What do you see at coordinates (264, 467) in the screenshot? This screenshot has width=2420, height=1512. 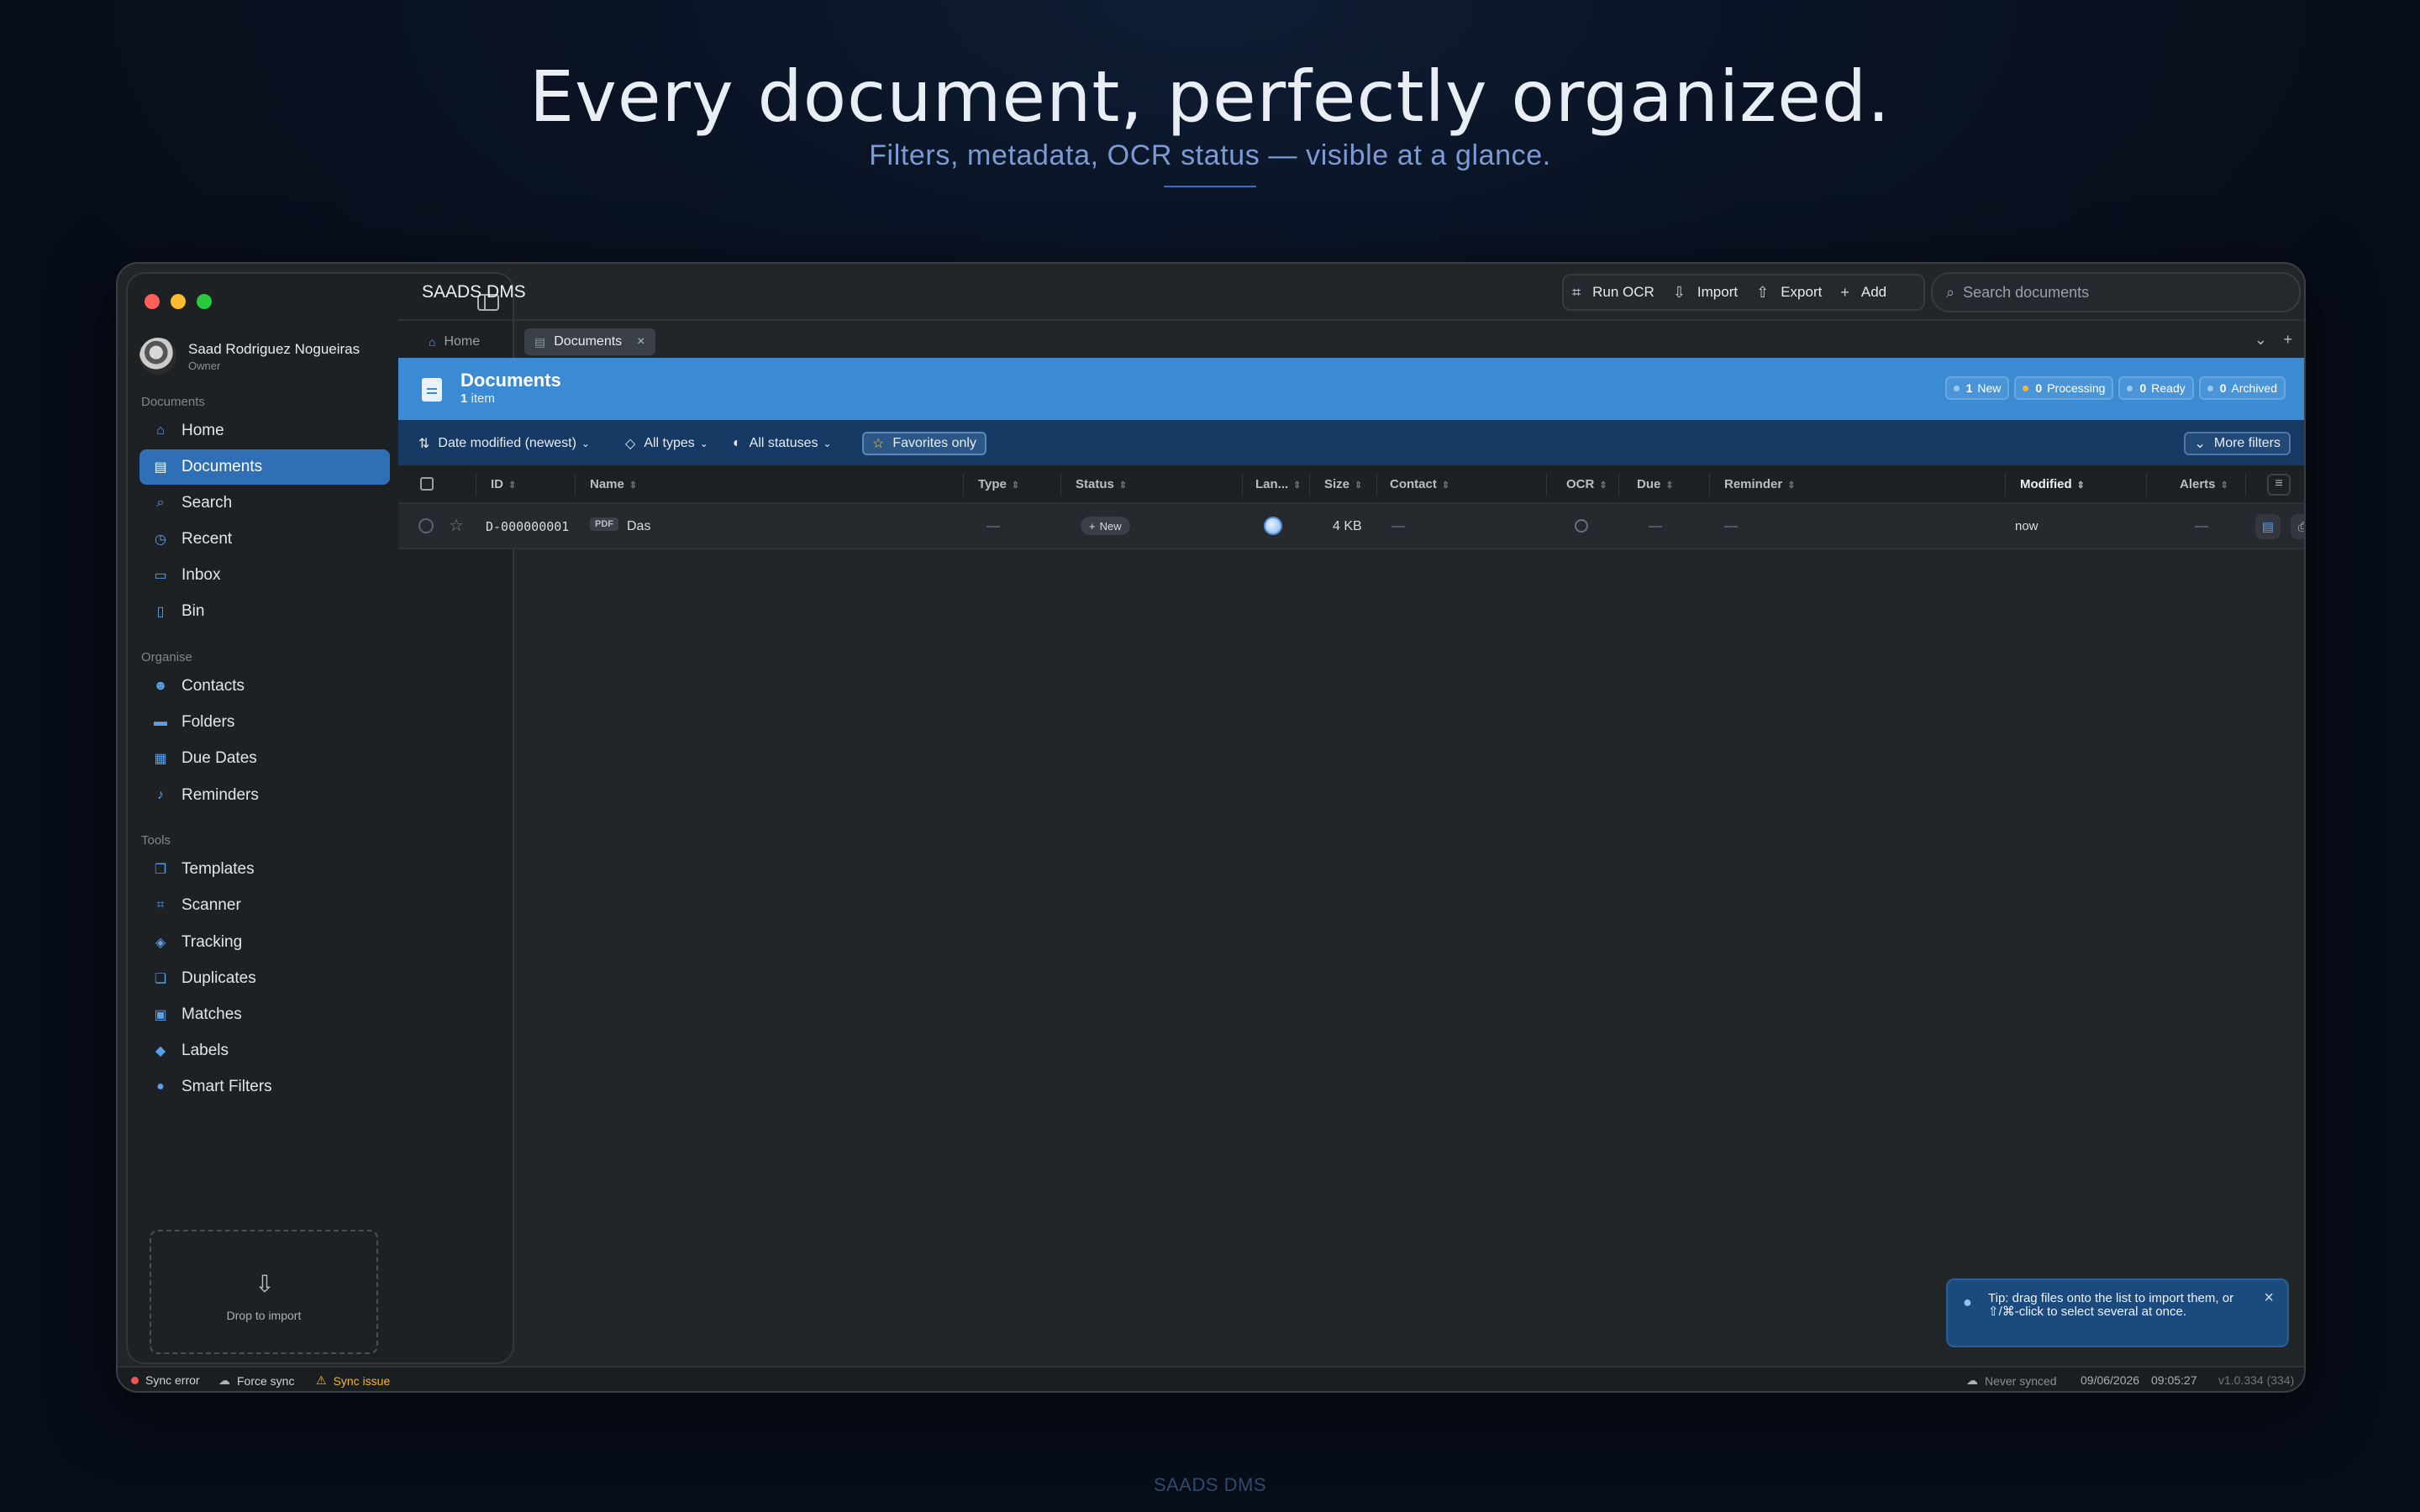 I see `sidebar-item-documents: ▤ Documents` at bounding box center [264, 467].